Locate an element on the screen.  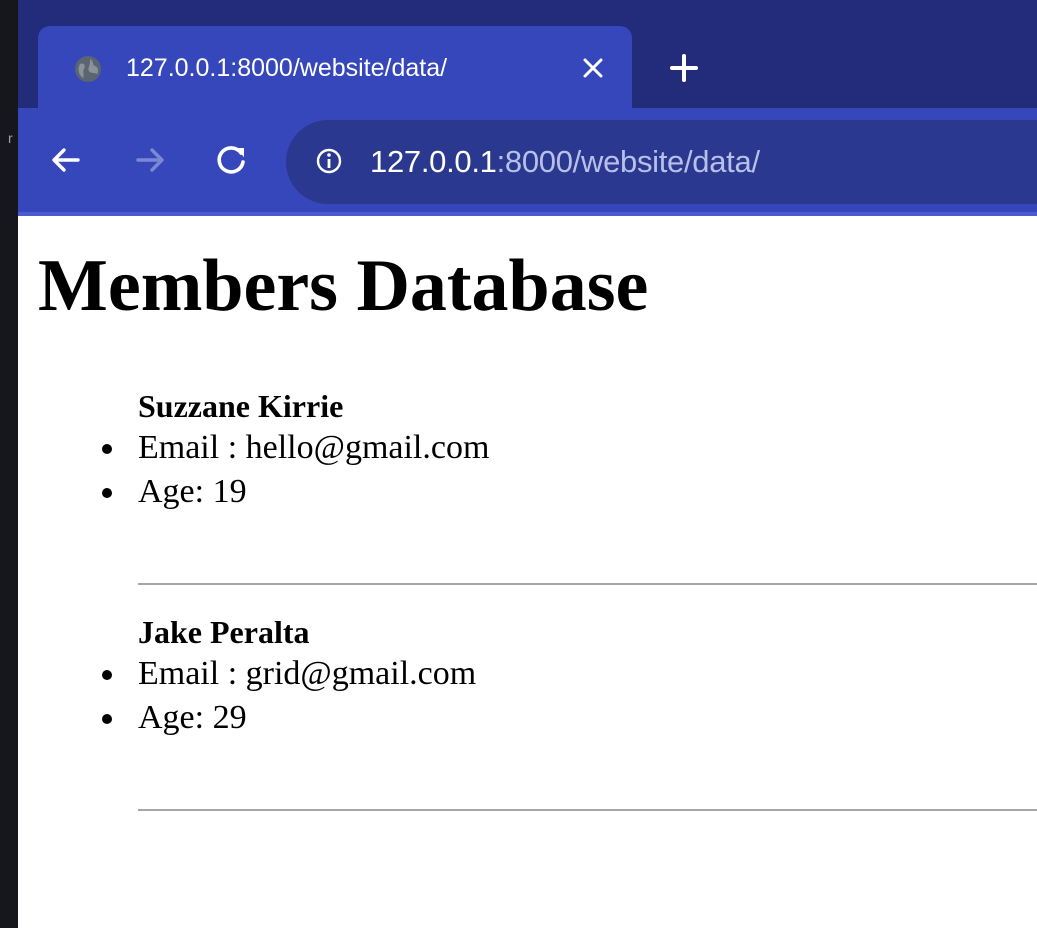
member-details: Email : hello@gmail.com Age: 19 is located at coordinates (253, 470).